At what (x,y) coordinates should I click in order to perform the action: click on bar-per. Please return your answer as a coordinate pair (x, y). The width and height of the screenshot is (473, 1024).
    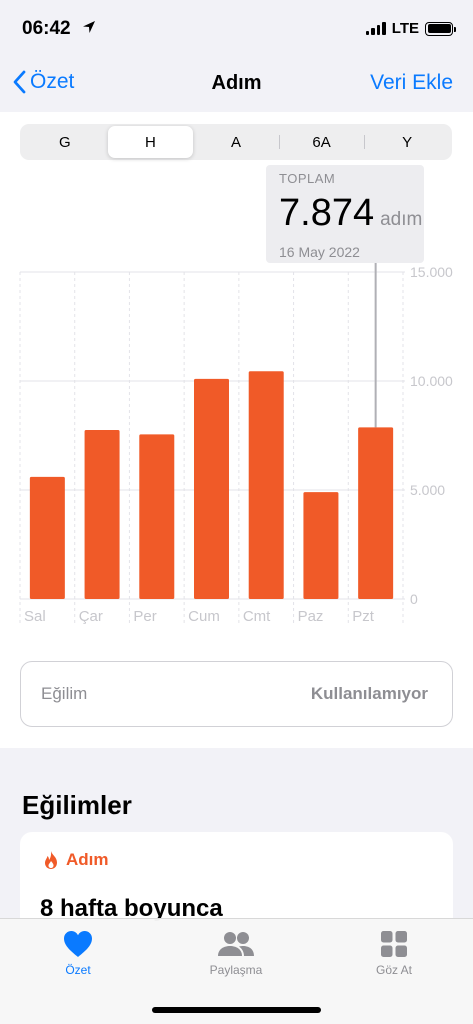
    Looking at the image, I should click on (157, 516).